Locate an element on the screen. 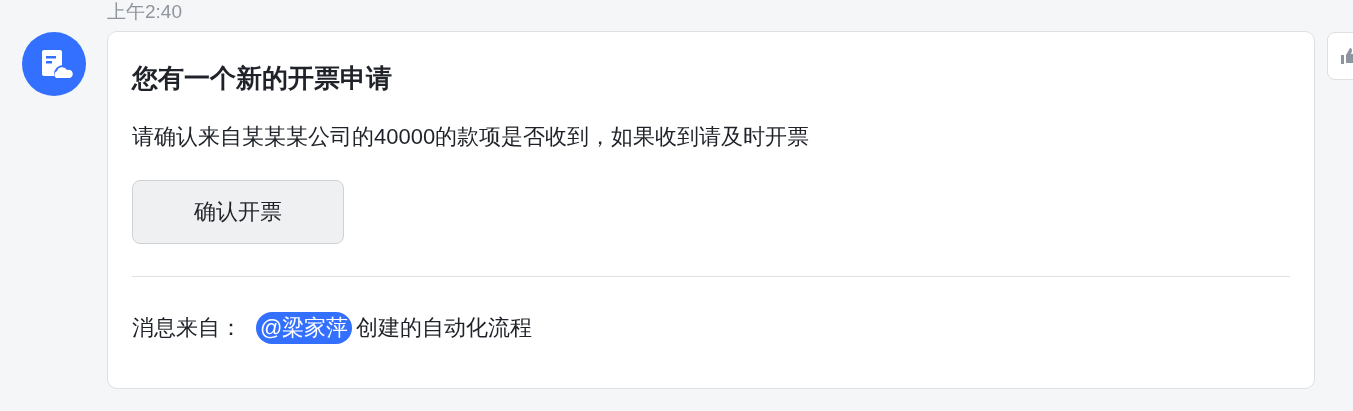  card-title: 您有一个新的开票申请 is located at coordinates (262, 78).